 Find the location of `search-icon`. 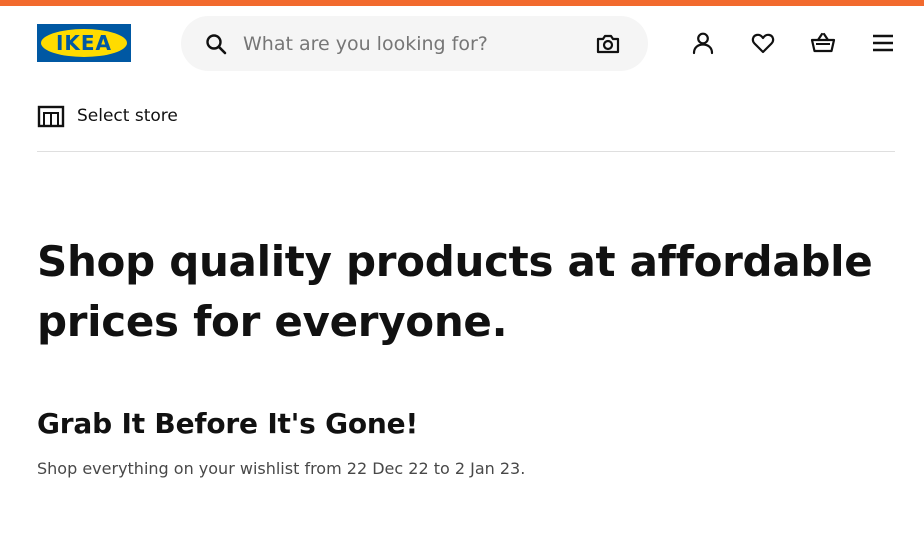

search-icon is located at coordinates (216, 44).